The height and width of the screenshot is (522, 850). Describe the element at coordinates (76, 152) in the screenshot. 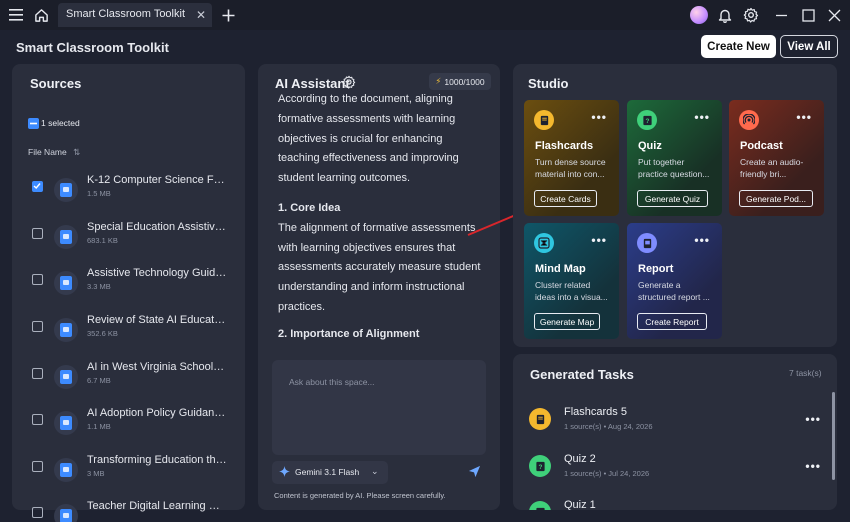

I see `sort-icon: ⇅` at that location.